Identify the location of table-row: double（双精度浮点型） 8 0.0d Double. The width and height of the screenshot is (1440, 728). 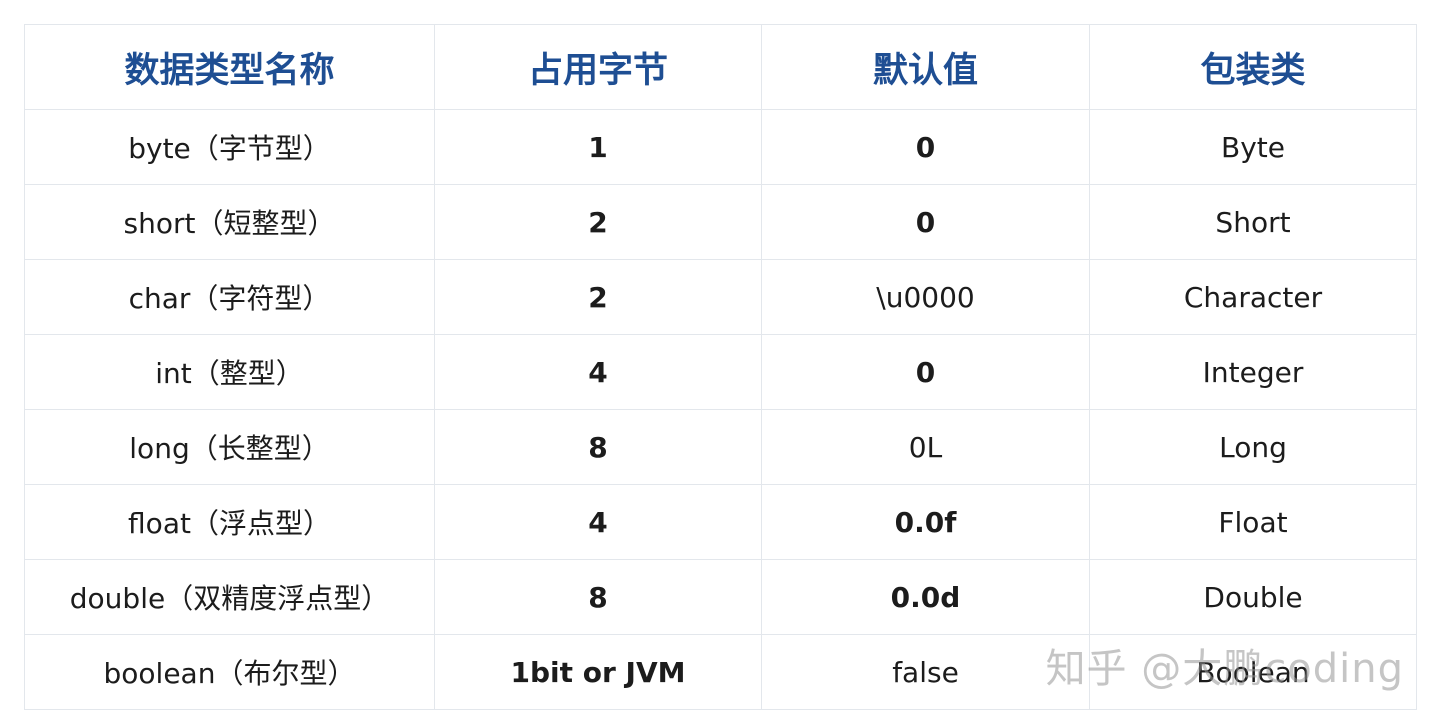
(720, 597).